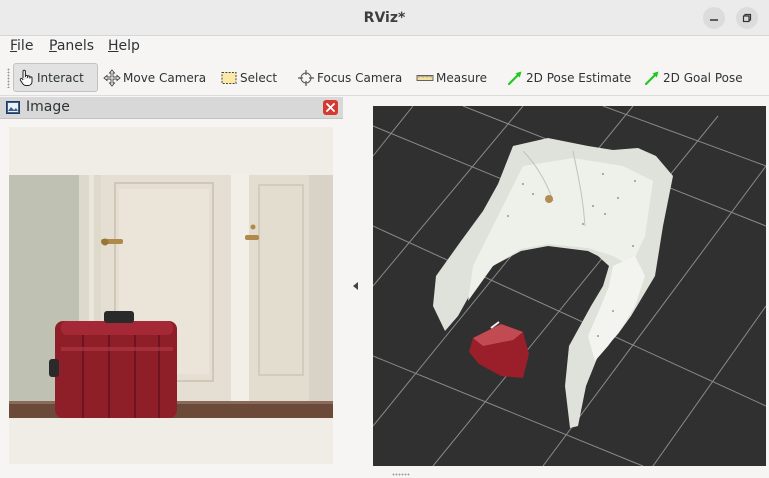 The image size is (769, 478). I want to click on title-bar: RViz*, so click(384, 18).